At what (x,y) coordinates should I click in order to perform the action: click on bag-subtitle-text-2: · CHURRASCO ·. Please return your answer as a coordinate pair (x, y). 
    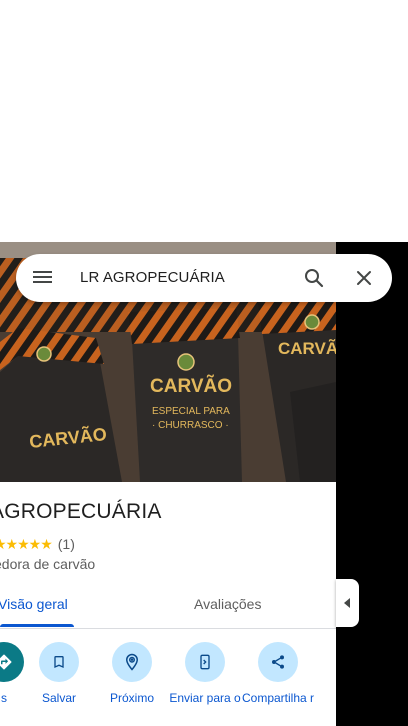
    Looking at the image, I should click on (190, 425).